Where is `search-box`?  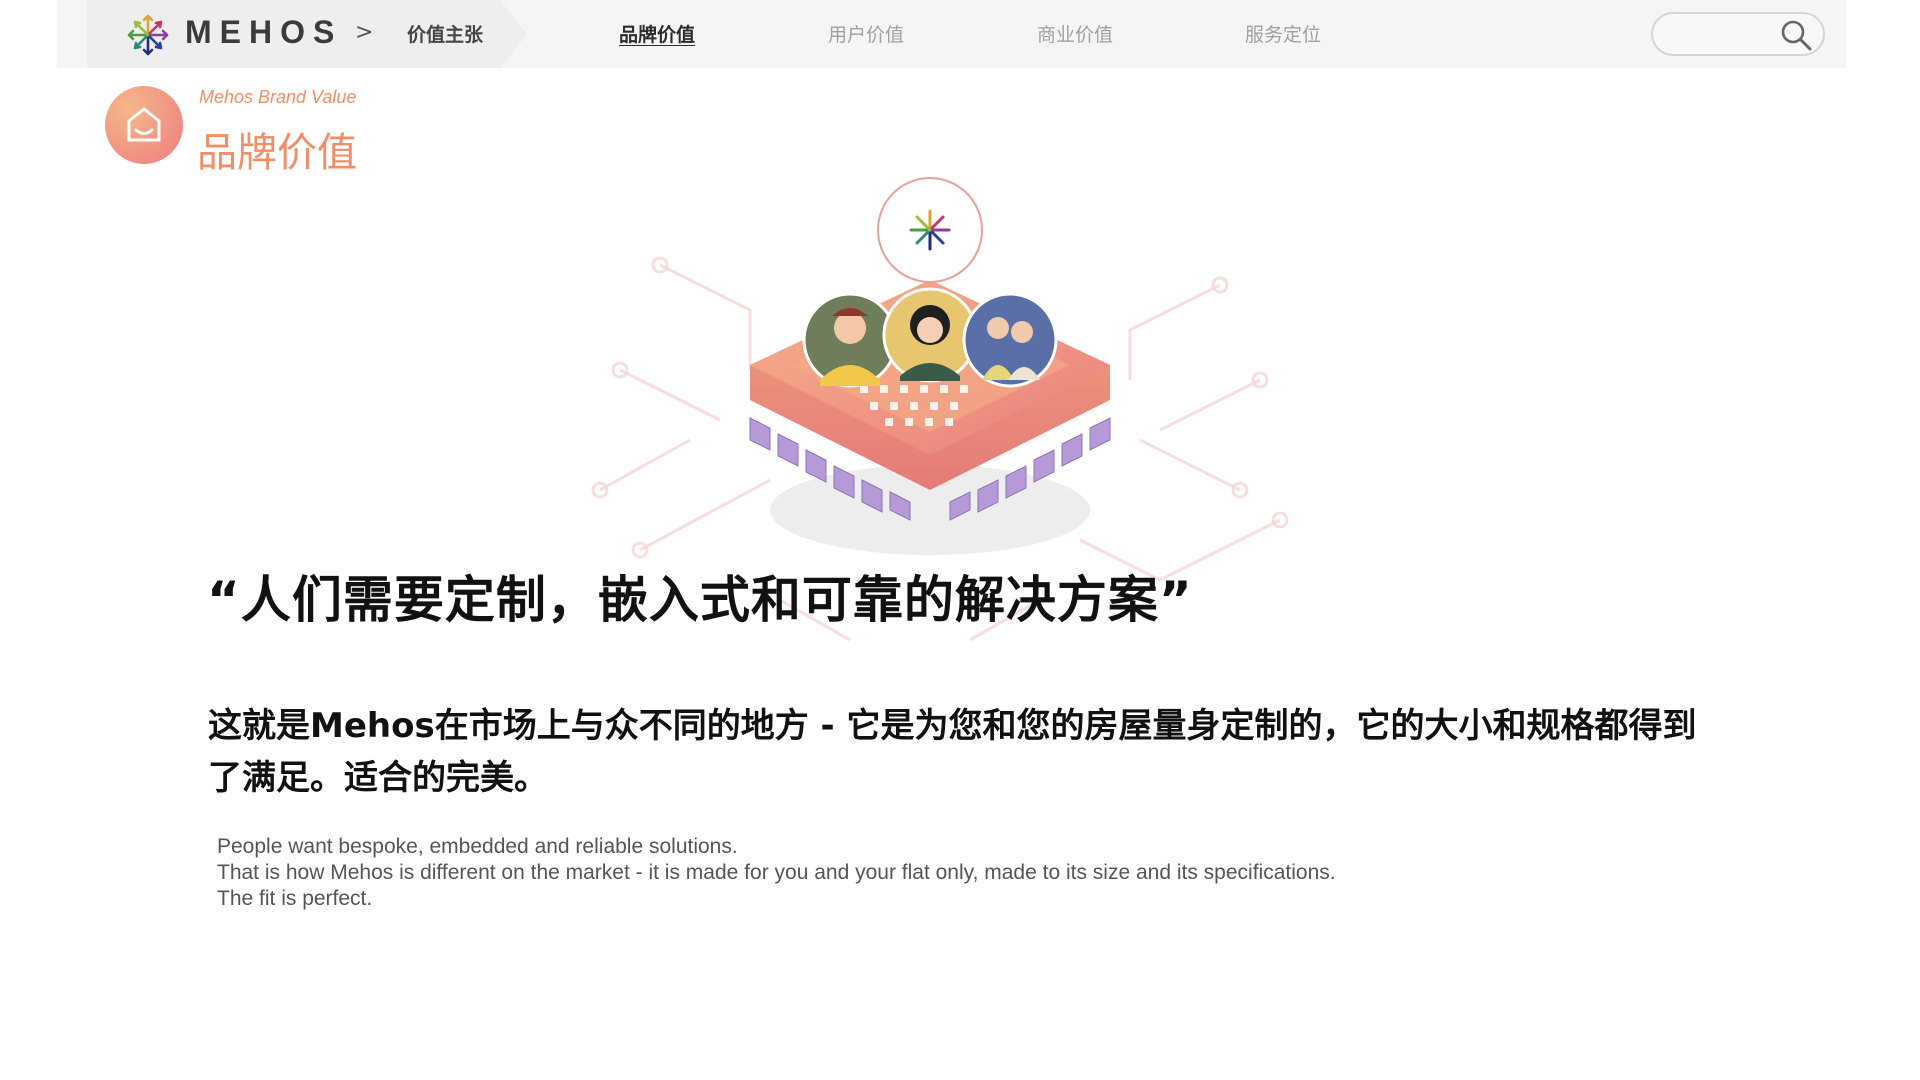 search-box is located at coordinates (1738, 34).